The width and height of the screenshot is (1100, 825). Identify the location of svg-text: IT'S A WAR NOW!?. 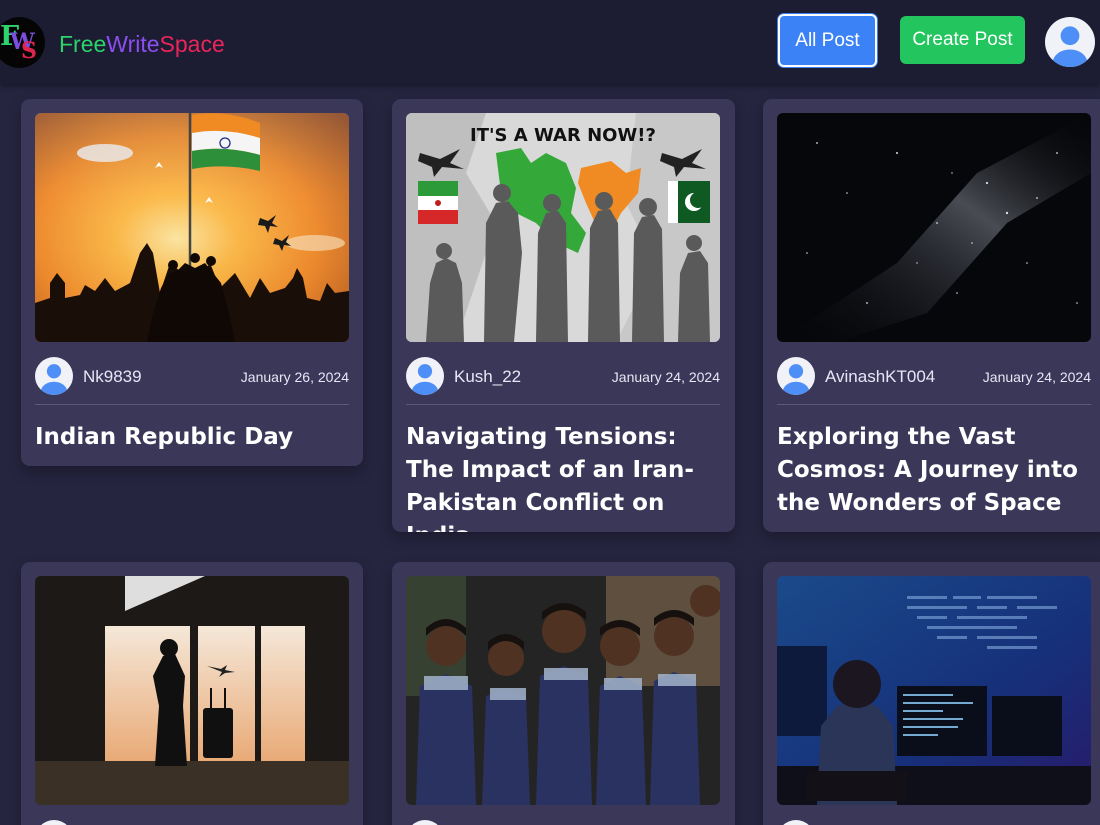
(563, 135).